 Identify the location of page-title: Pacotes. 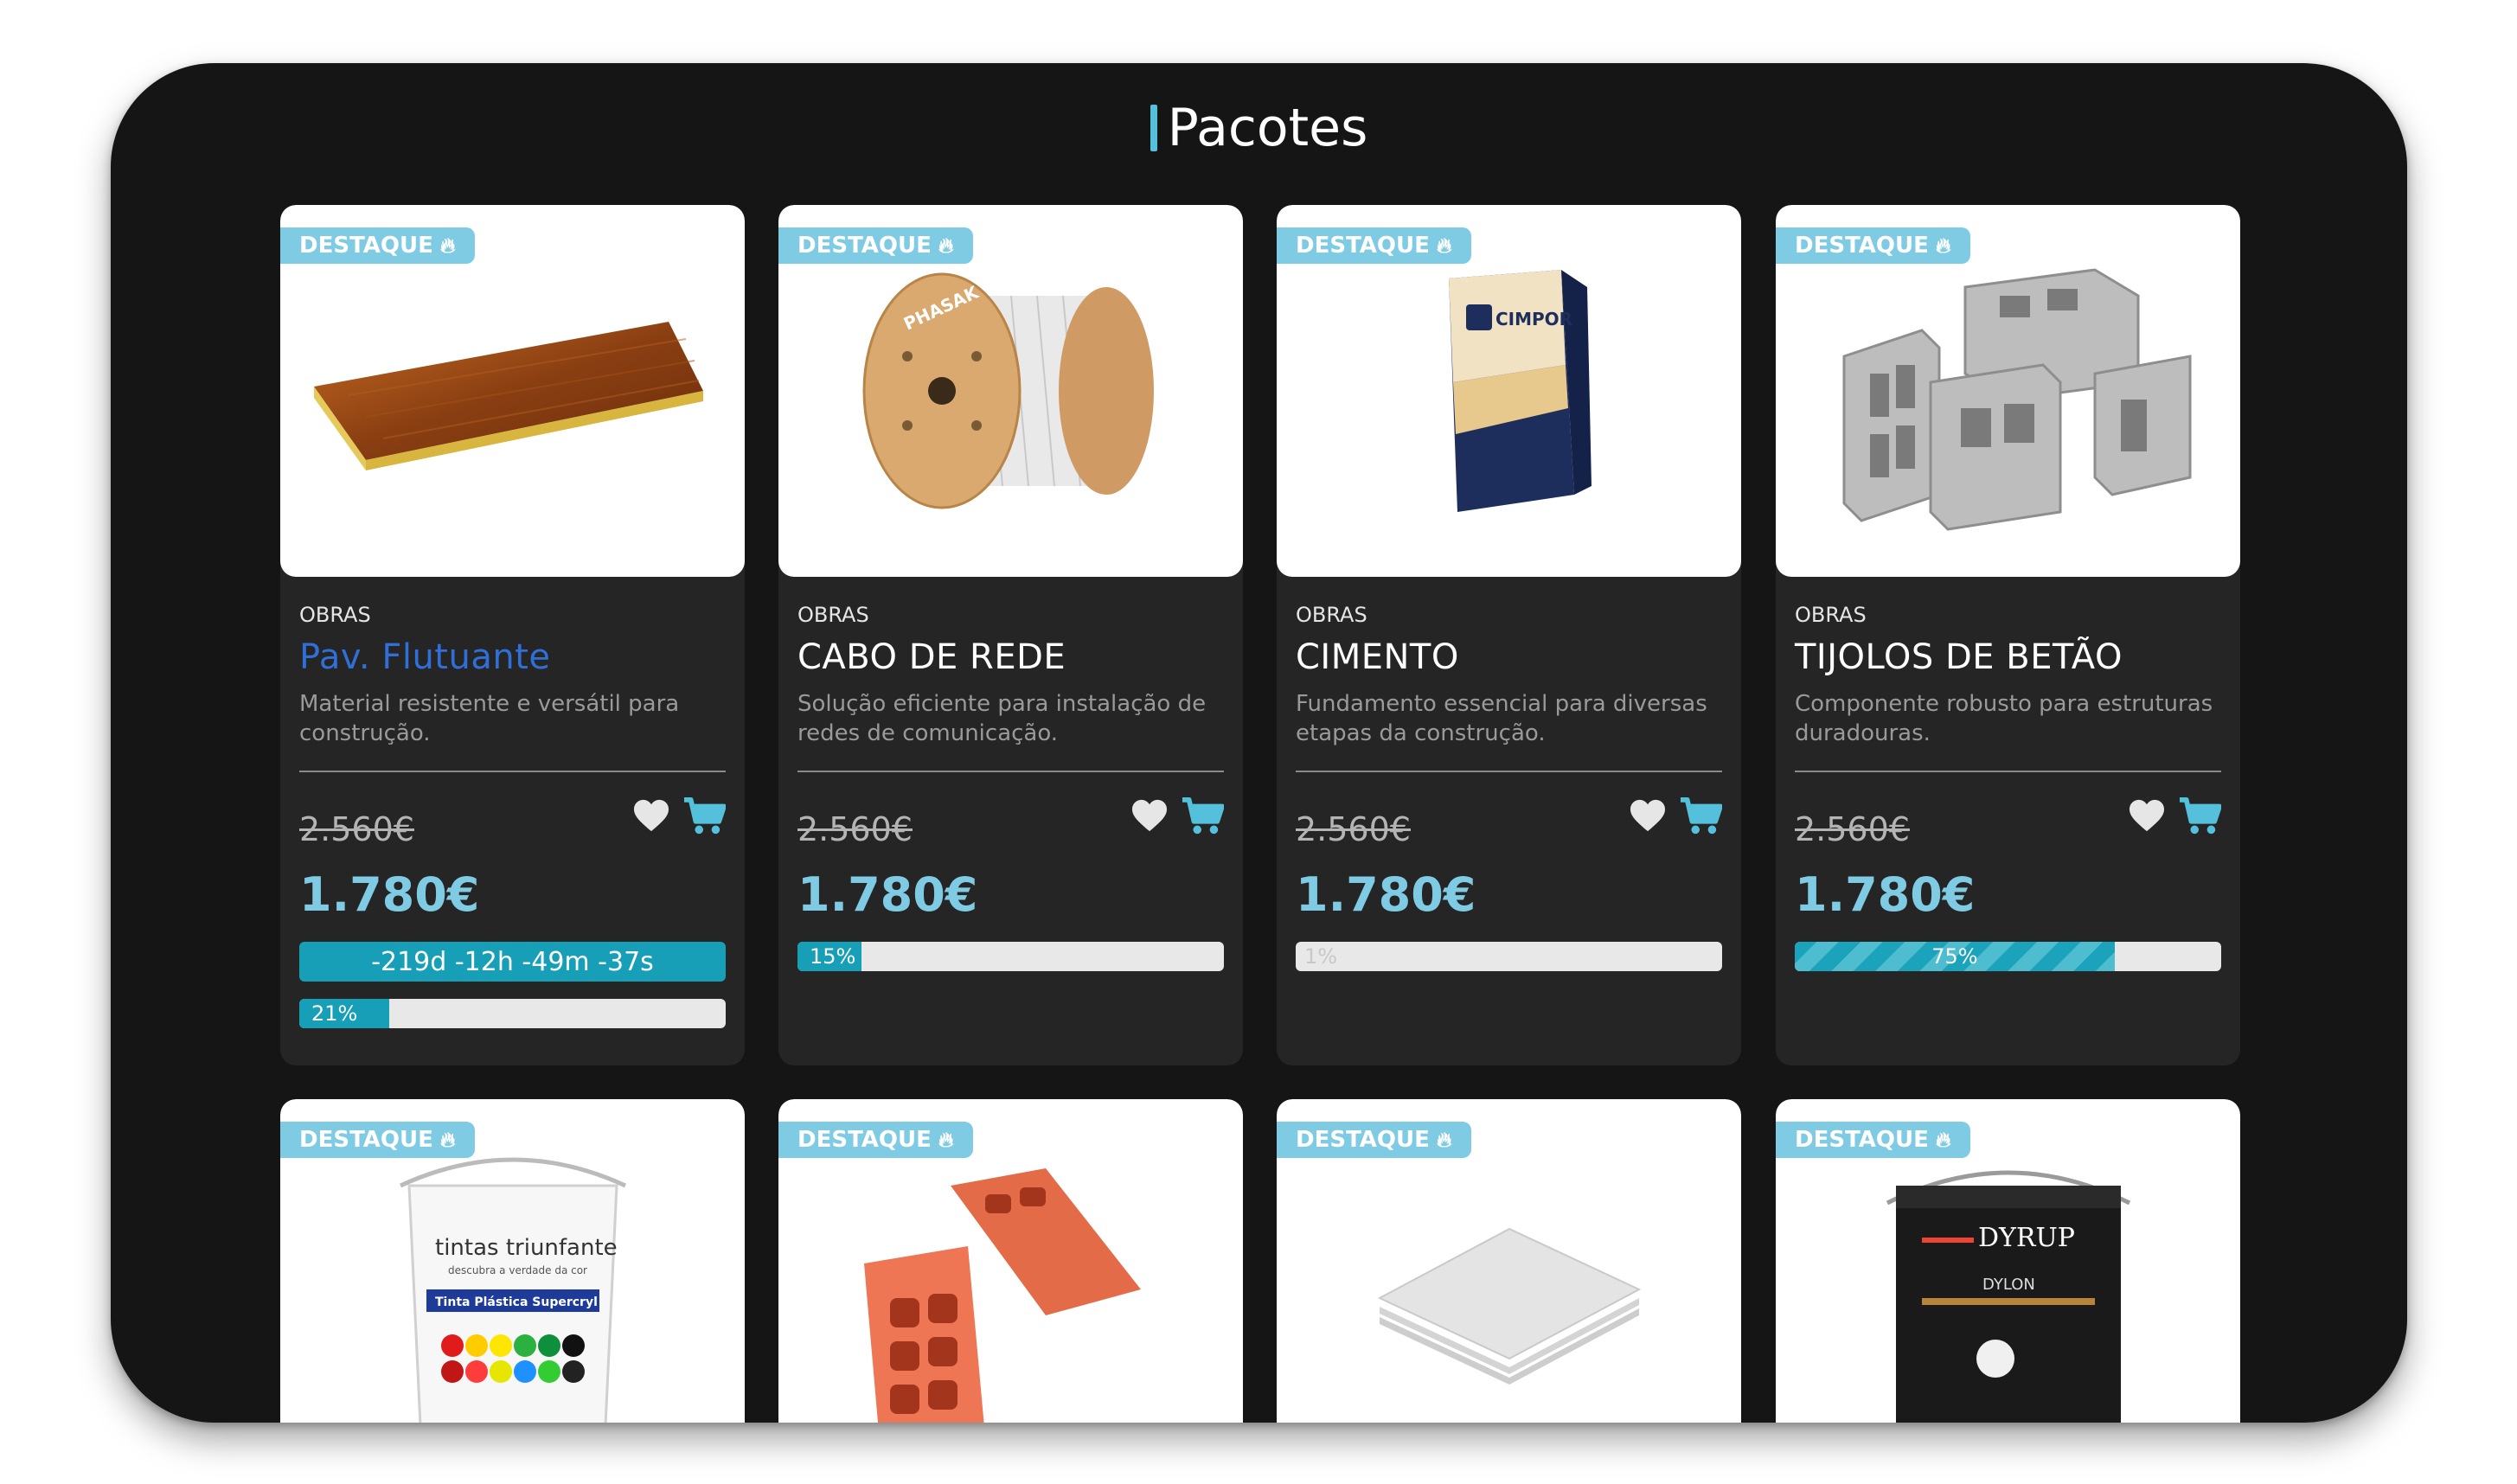
(1259, 128).